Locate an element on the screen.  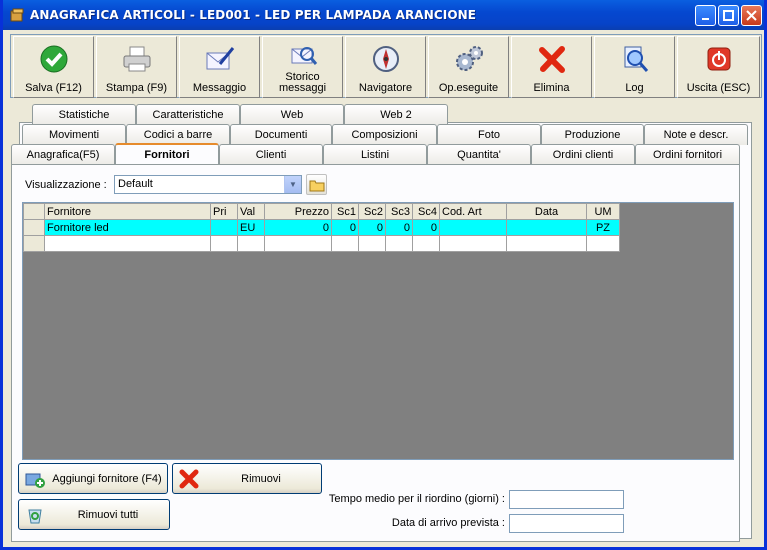
cell-fornitore: Fornitore led is located at coordinates (127, 227).